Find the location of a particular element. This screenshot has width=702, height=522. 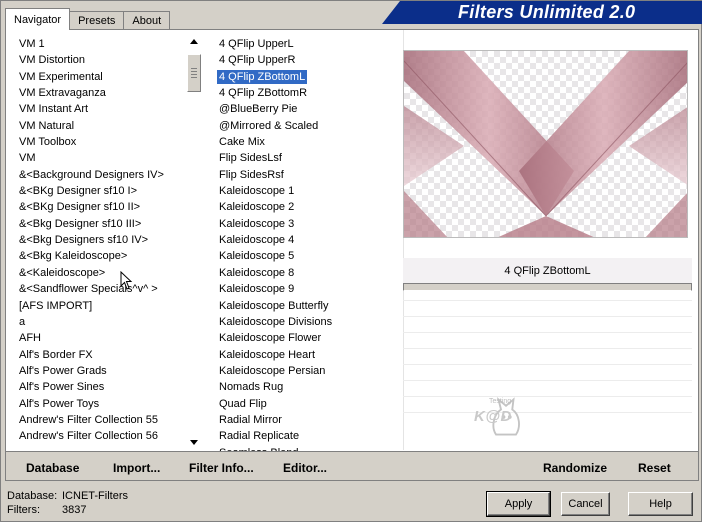

category-item: [AFS IMPORT] is located at coordinates (102, 306).